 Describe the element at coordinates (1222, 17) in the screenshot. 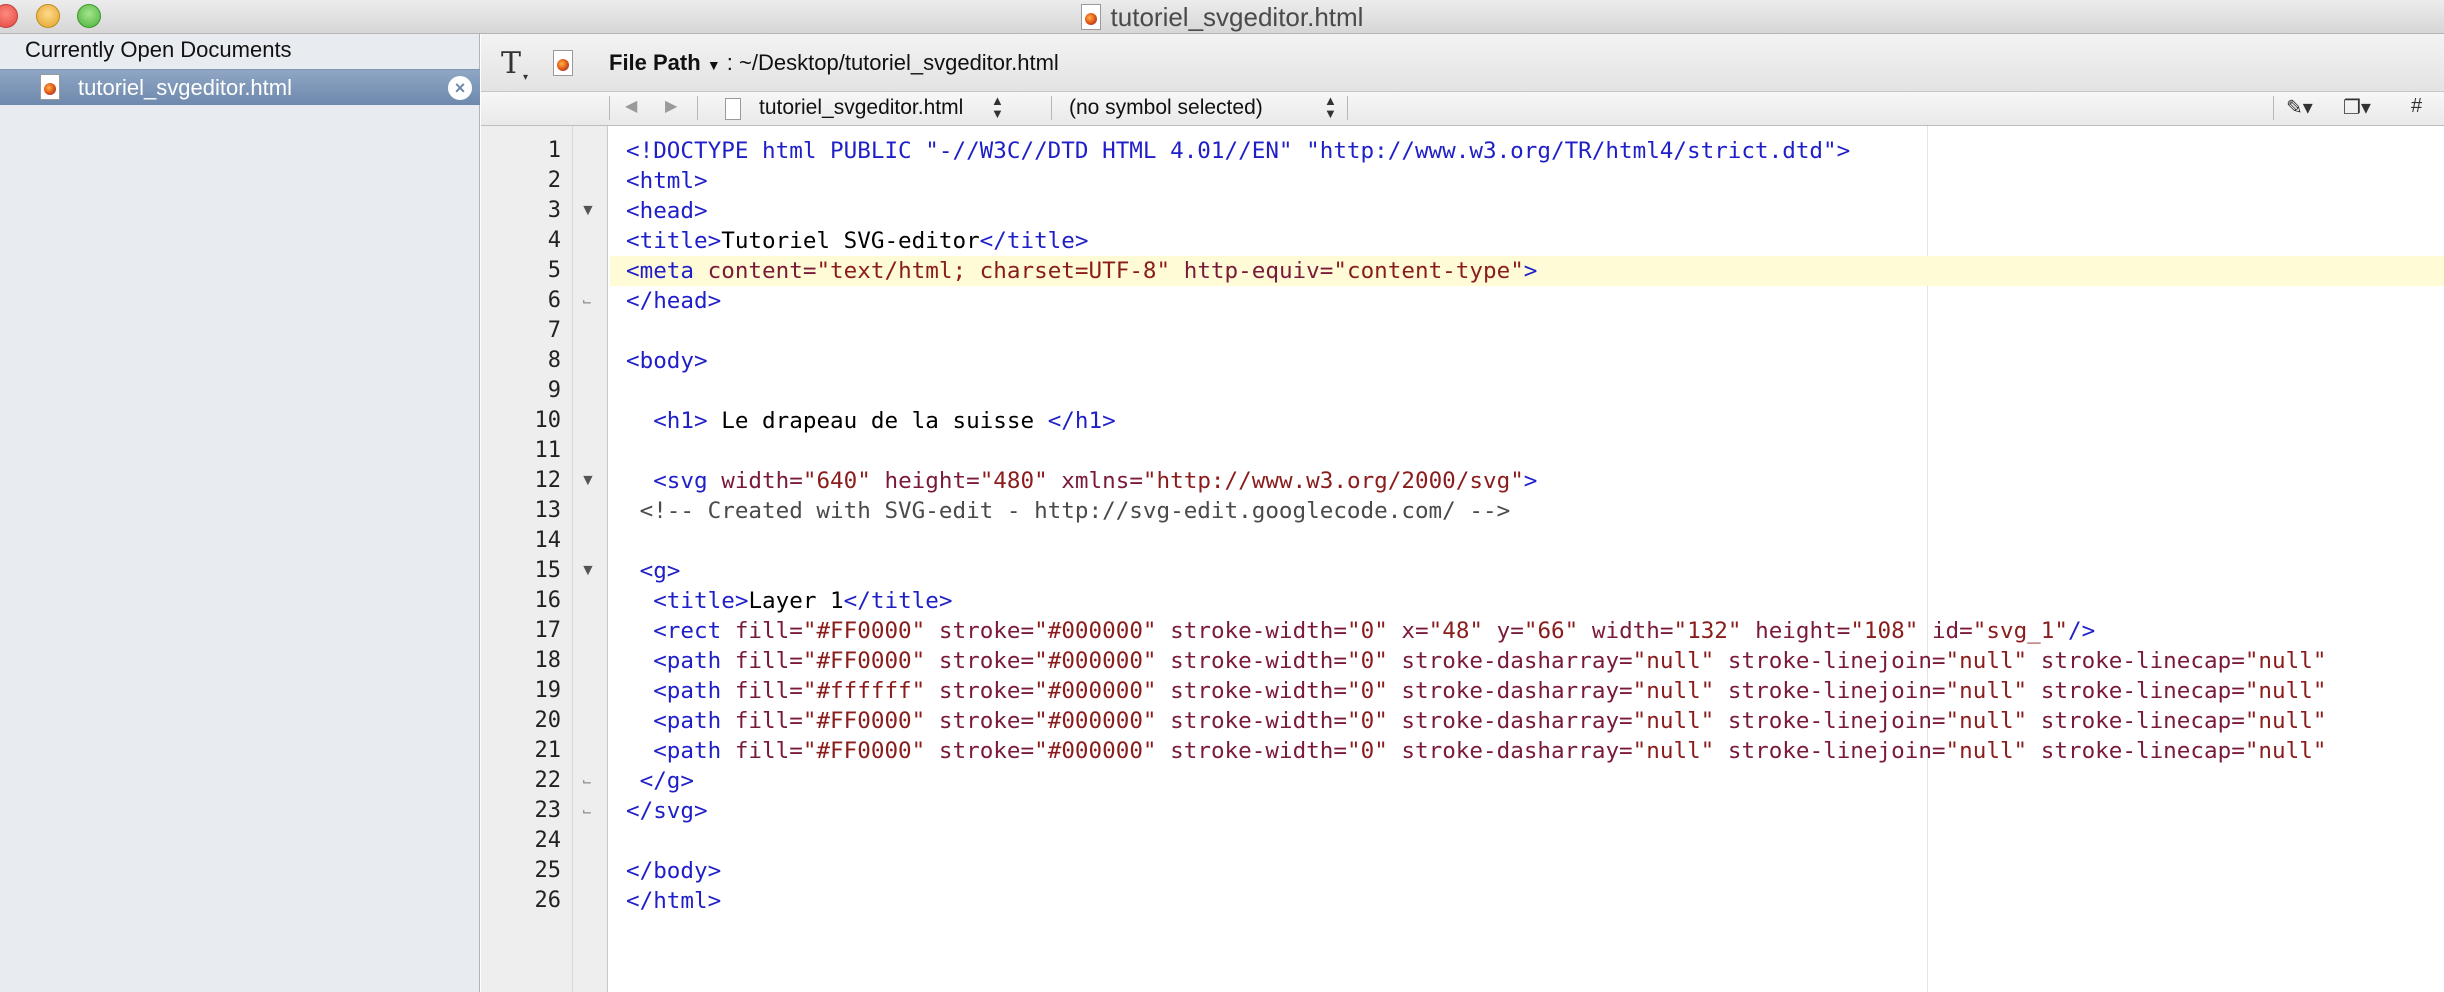

I see `window-title-container: tutoriel_svgeditor.html` at that location.